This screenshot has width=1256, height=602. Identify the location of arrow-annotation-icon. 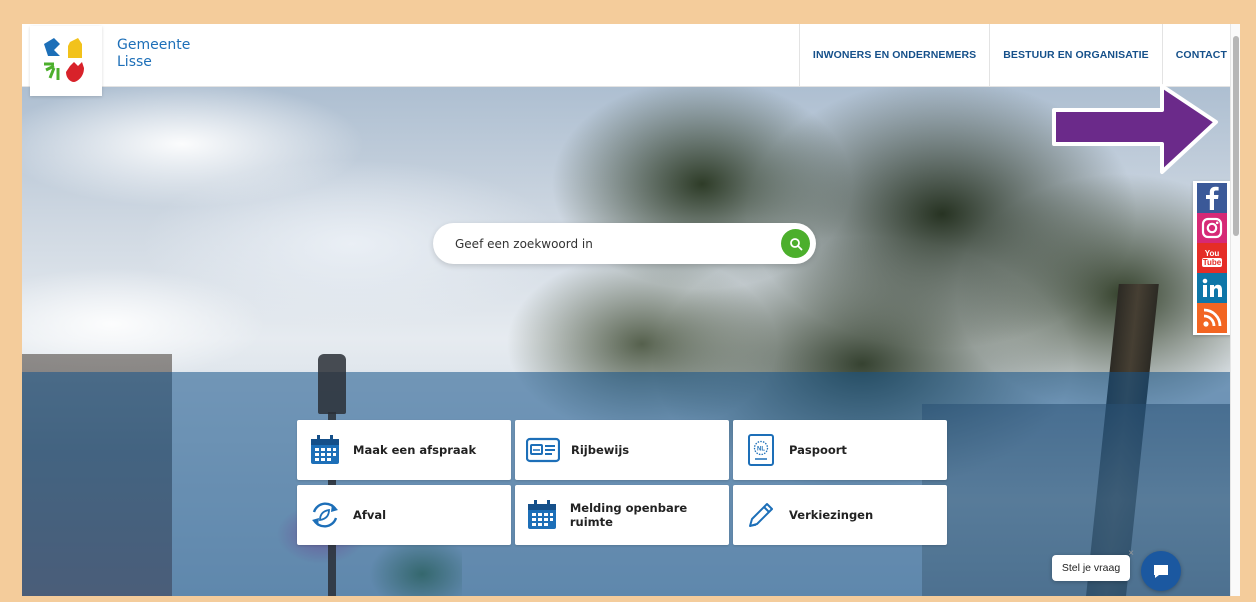
(1135, 129).